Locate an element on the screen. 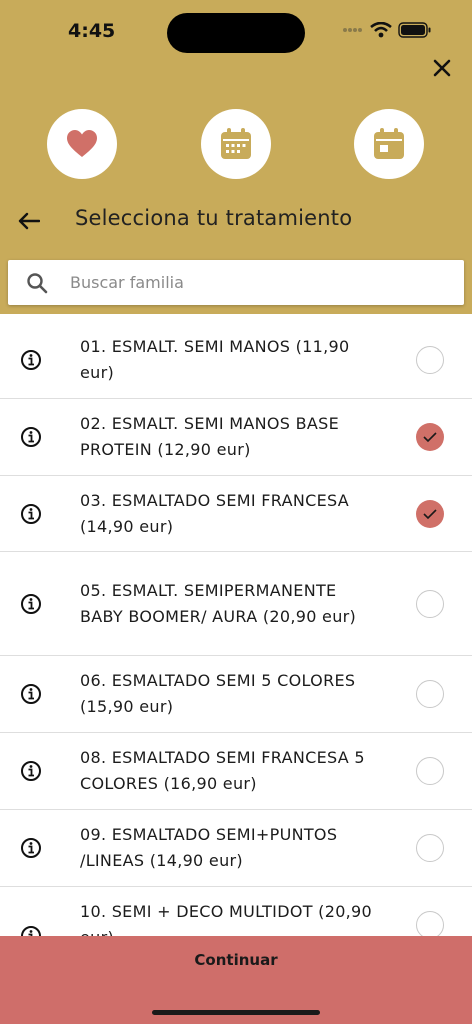 The height and width of the screenshot is (1024, 472). arrow-left-icon is located at coordinates (29, 221).